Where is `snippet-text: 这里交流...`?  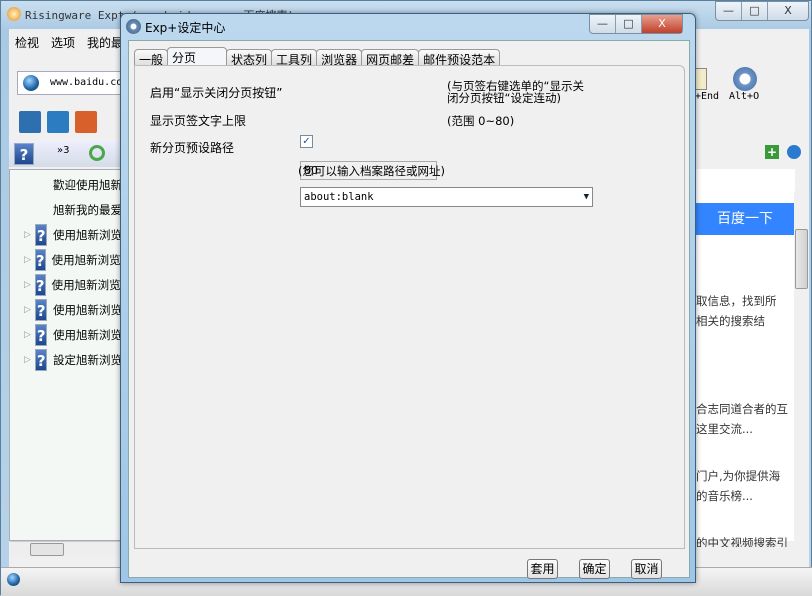 snippet-text: 这里交流... is located at coordinates (724, 429).